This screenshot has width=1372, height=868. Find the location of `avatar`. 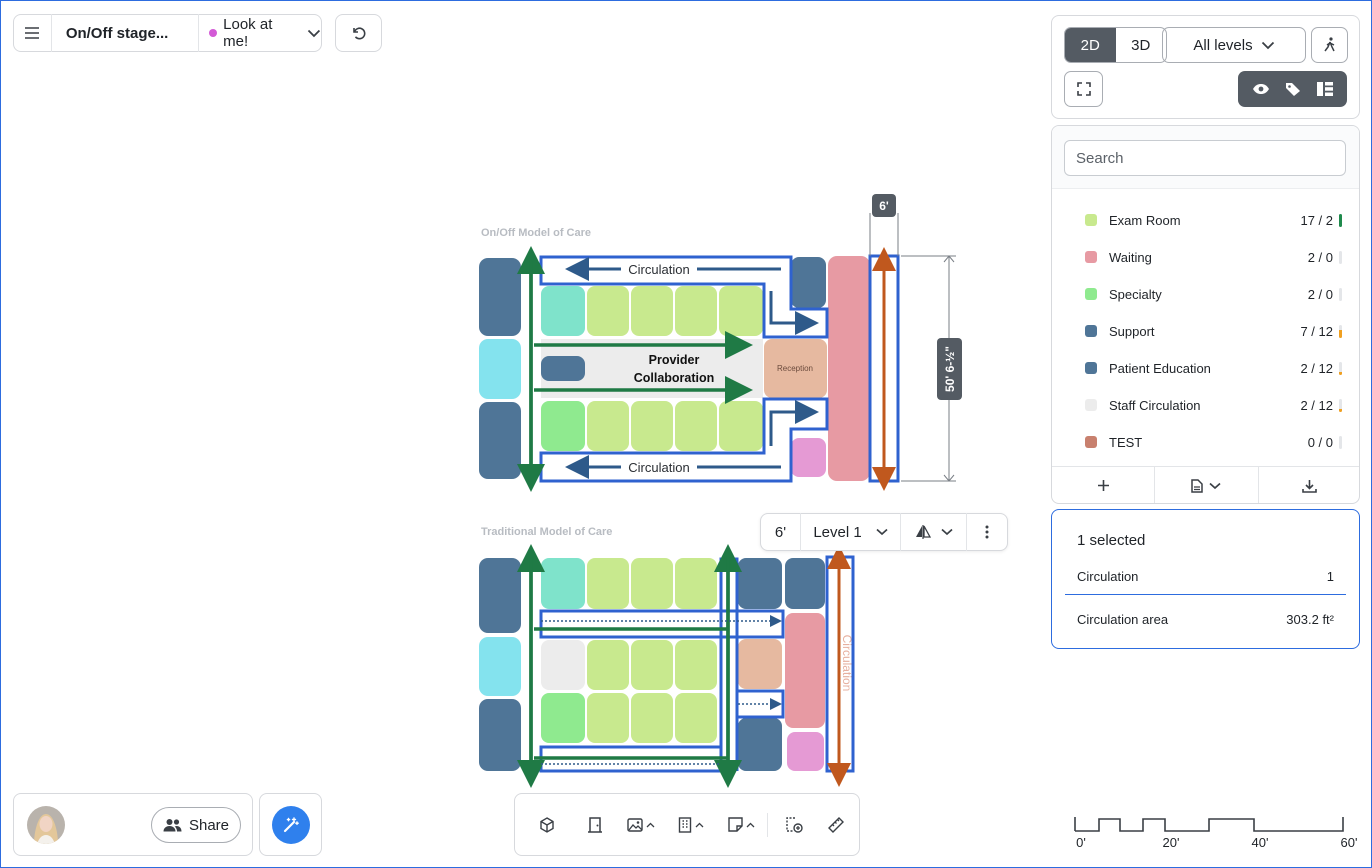

avatar is located at coordinates (46, 825).